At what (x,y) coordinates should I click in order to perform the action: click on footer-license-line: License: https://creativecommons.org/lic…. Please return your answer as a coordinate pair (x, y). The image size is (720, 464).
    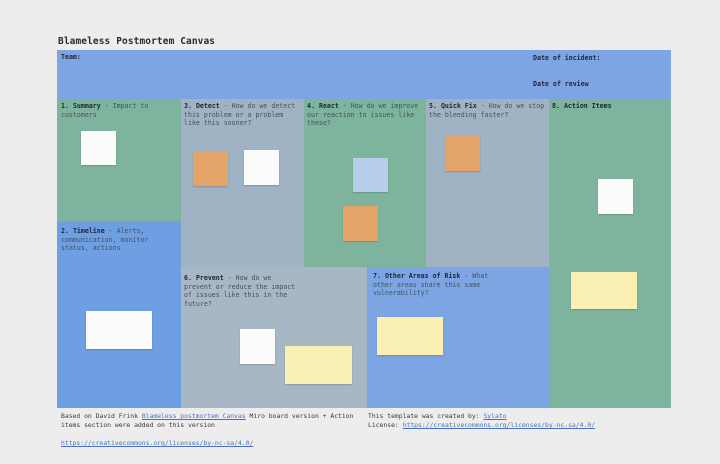
    Looking at the image, I should click on (518, 425).